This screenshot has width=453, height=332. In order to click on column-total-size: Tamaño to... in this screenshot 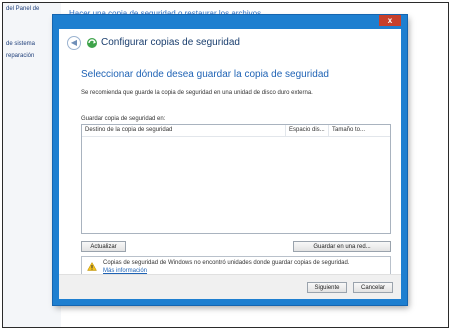, I will do `click(348, 130)`.